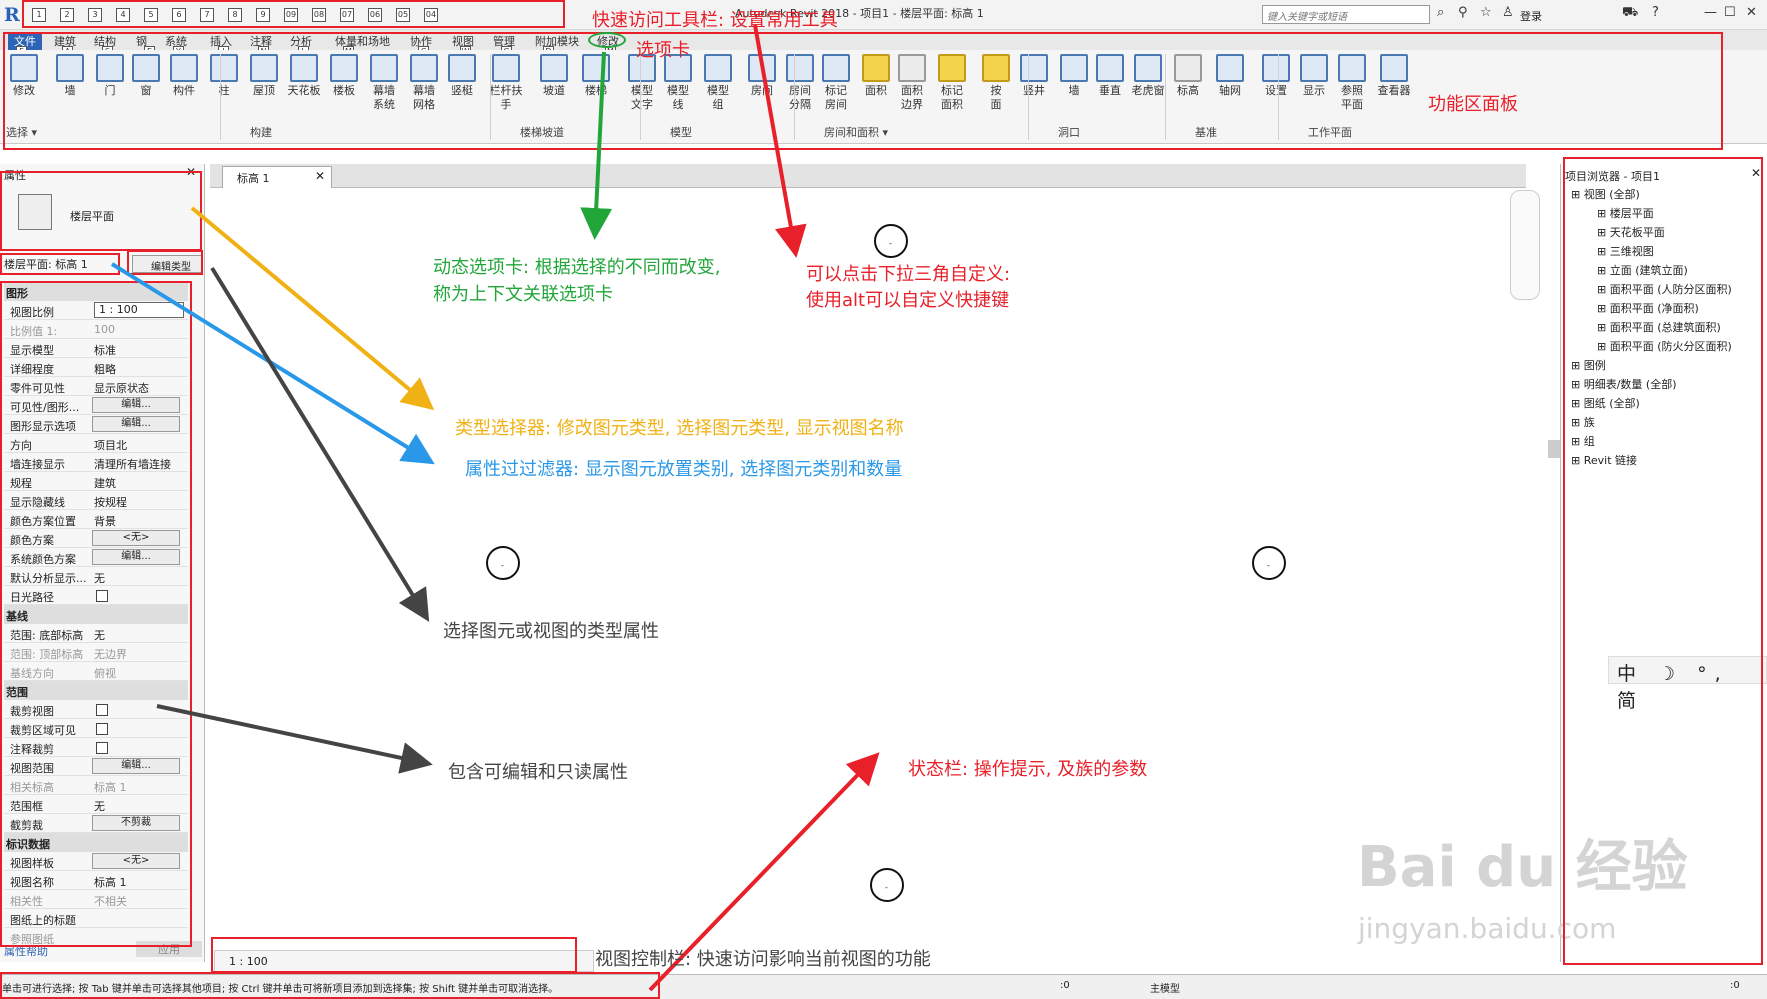 The height and width of the screenshot is (999, 1767). What do you see at coordinates (523, 294) in the screenshot?
I see `annotation-context-2: 称为上下文关联选项卡` at bounding box center [523, 294].